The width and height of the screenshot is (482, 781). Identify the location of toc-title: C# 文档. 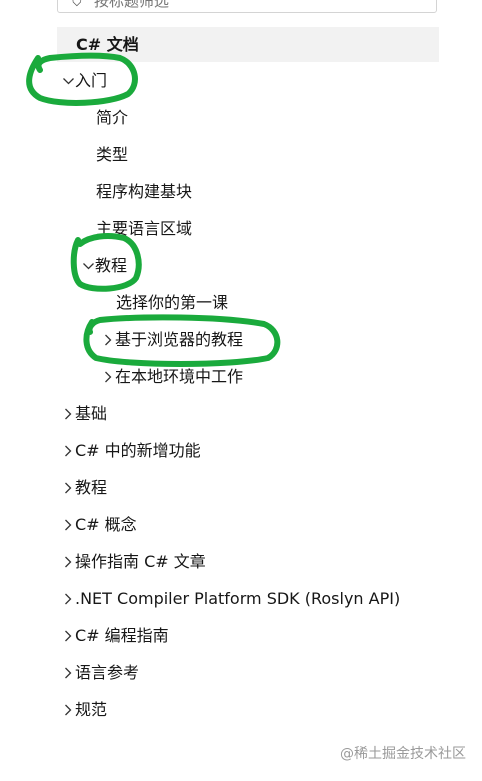
(107, 44).